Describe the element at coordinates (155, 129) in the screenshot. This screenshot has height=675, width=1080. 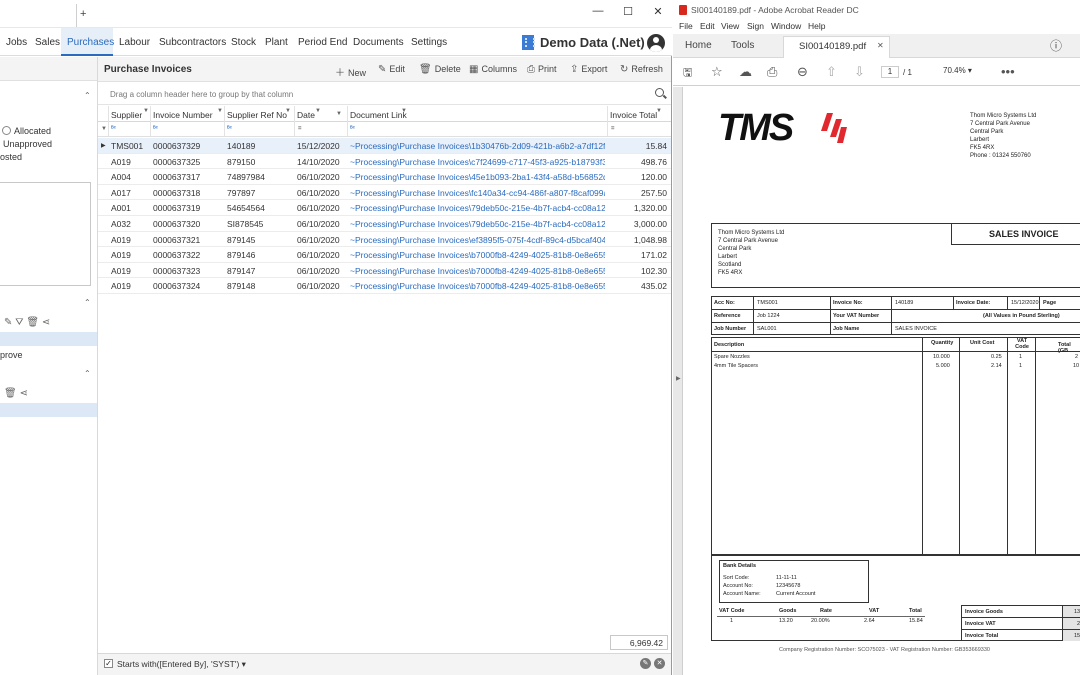
I see `filter-cell-invoice: ᴮᶜ` at that location.